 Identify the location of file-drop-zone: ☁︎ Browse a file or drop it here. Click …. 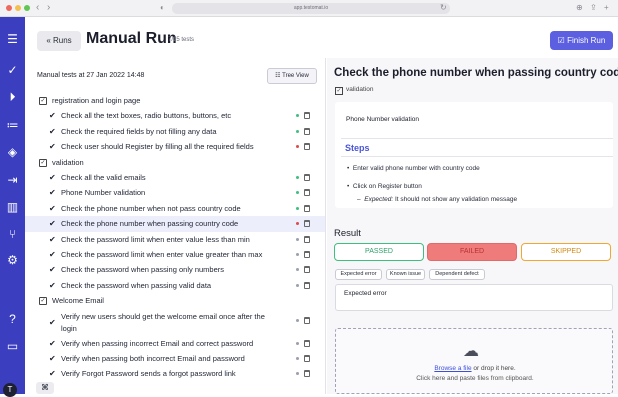
(474, 361).